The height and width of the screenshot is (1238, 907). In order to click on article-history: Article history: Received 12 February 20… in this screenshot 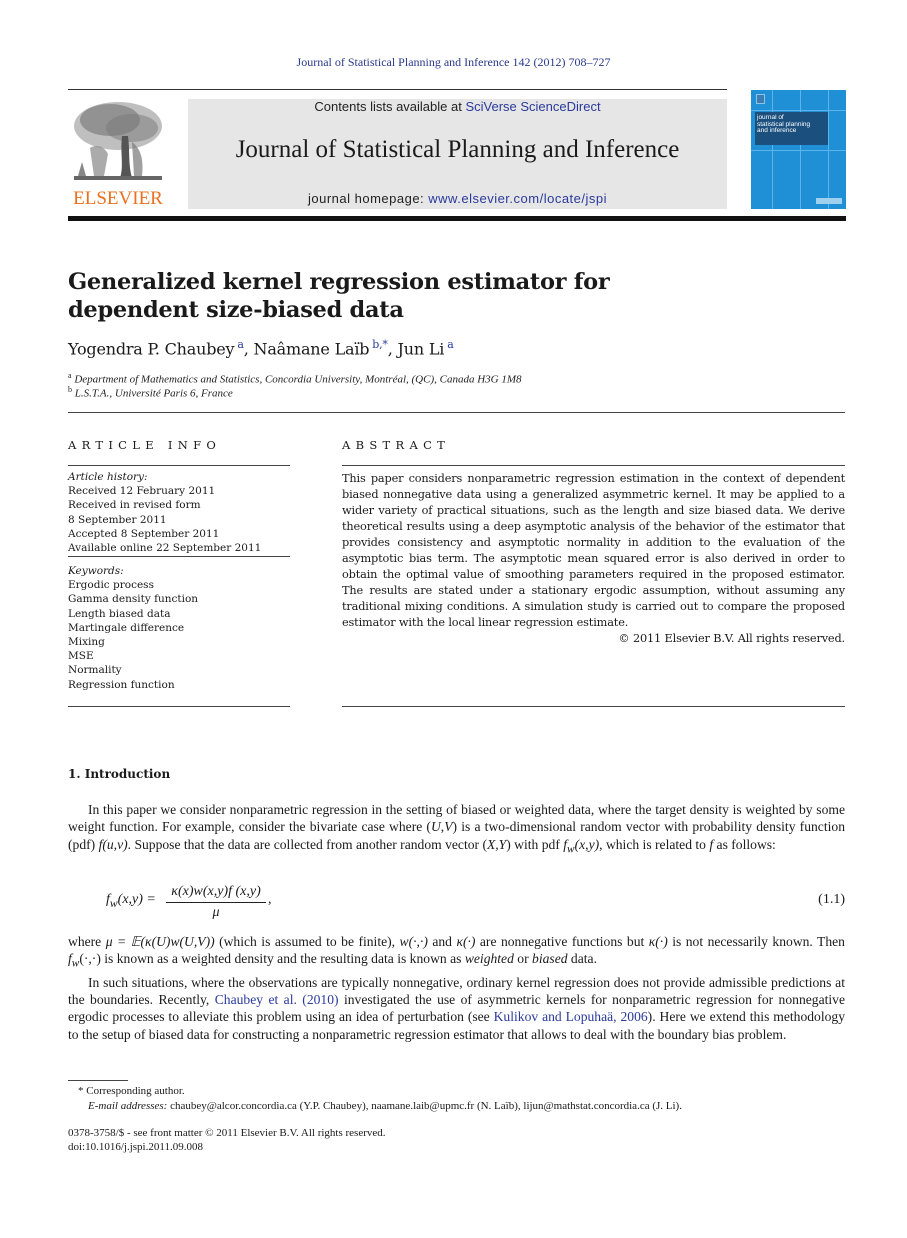, I will do `click(179, 512)`.